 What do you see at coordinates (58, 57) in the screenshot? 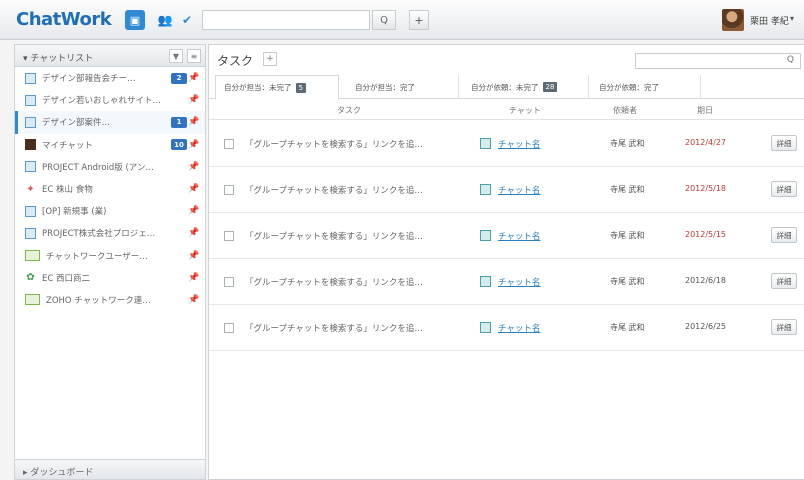
I see `chat-list-title: ▾ チャットリスト` at bounding box center [58, 57].